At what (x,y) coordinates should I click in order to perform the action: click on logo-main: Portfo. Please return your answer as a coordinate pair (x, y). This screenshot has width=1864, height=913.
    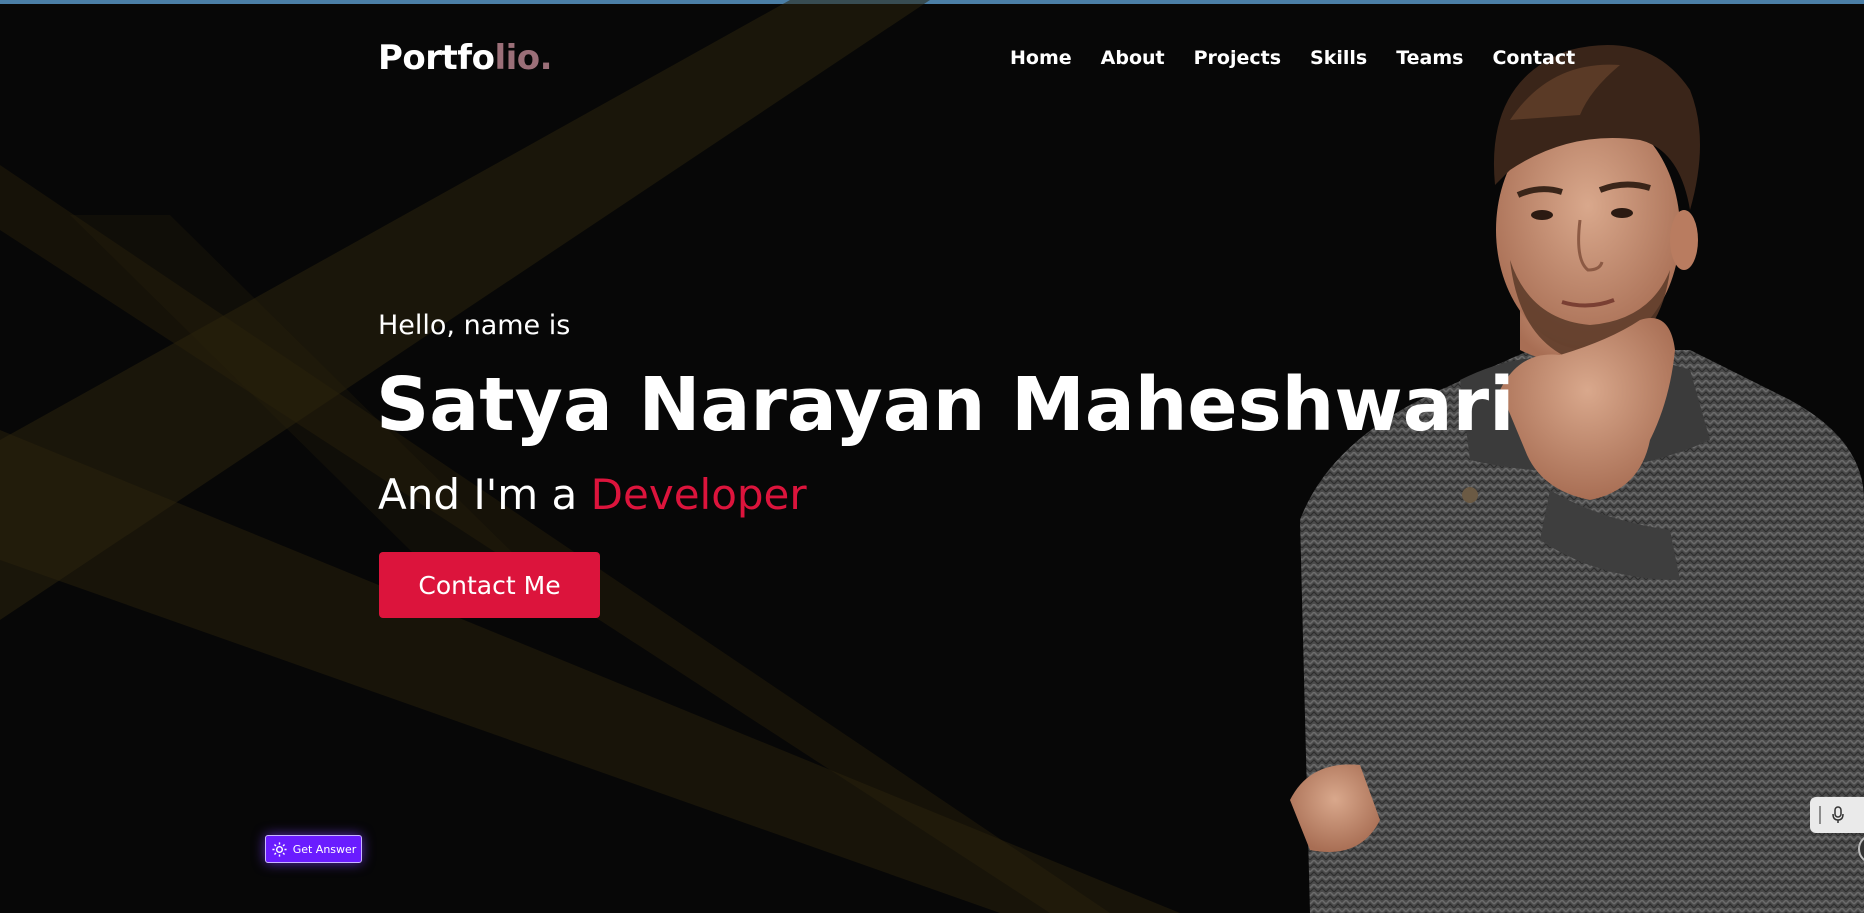
    Looking at the image, I should click on (436, 58).